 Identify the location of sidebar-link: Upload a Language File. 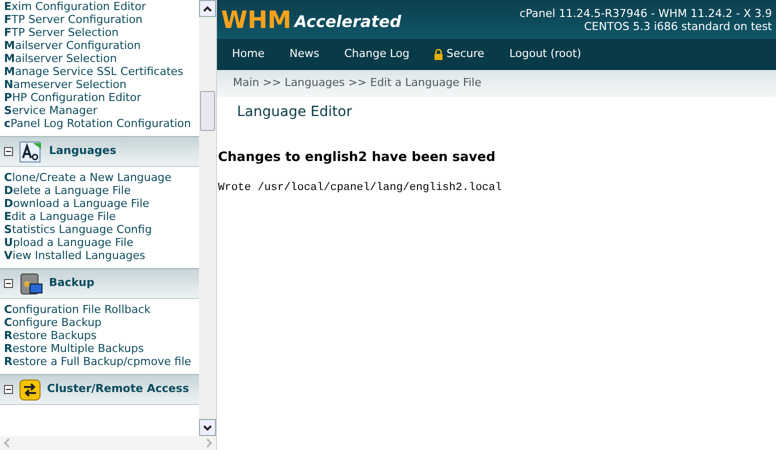
(100, 242).